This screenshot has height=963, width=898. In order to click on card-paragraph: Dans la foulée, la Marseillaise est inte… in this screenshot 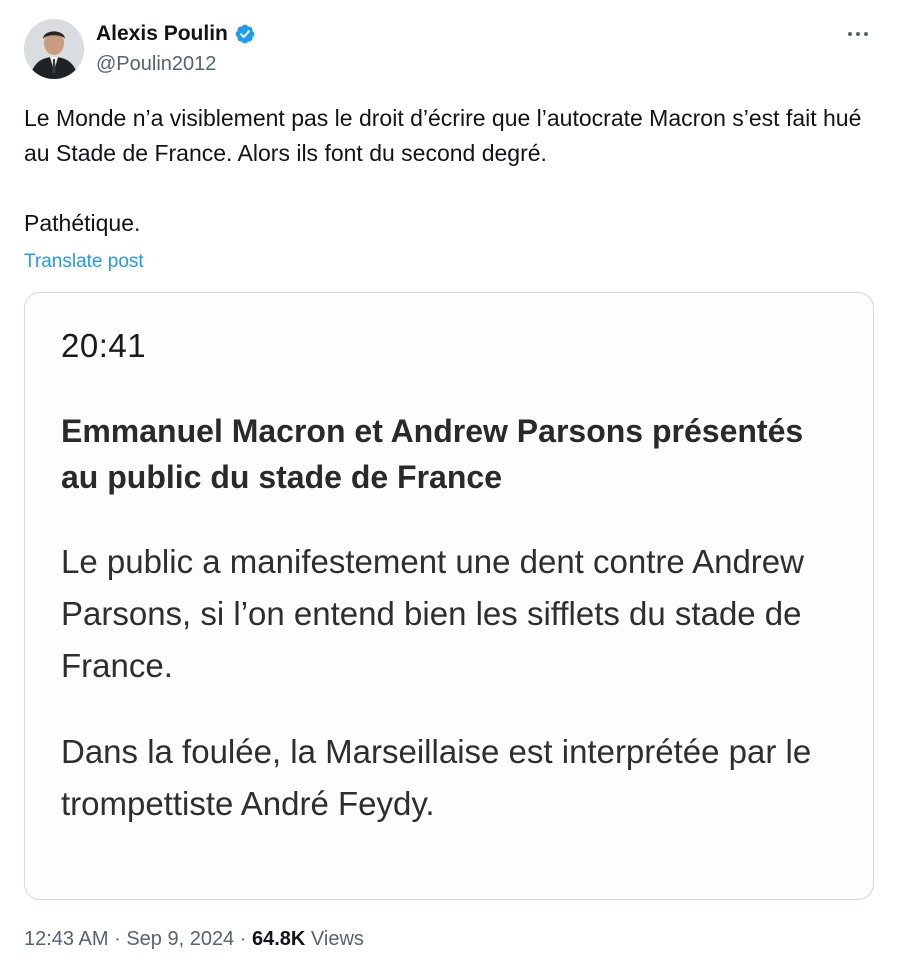, I will do `click(436, 777)`.